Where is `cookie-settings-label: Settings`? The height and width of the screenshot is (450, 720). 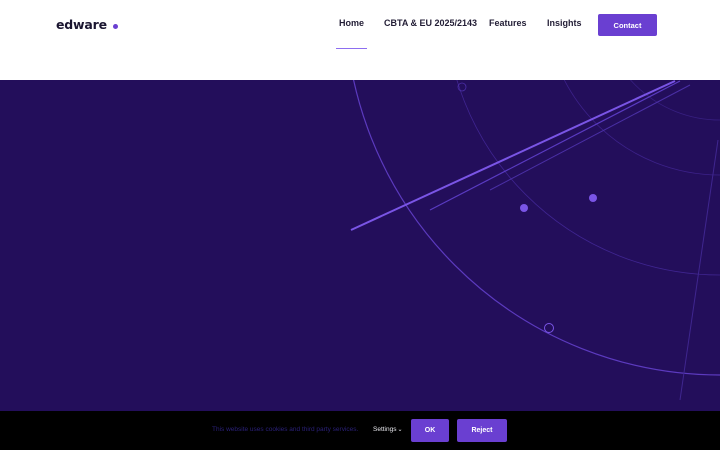 cookie-settings-label: Settings is located at coordinates (385, 429).